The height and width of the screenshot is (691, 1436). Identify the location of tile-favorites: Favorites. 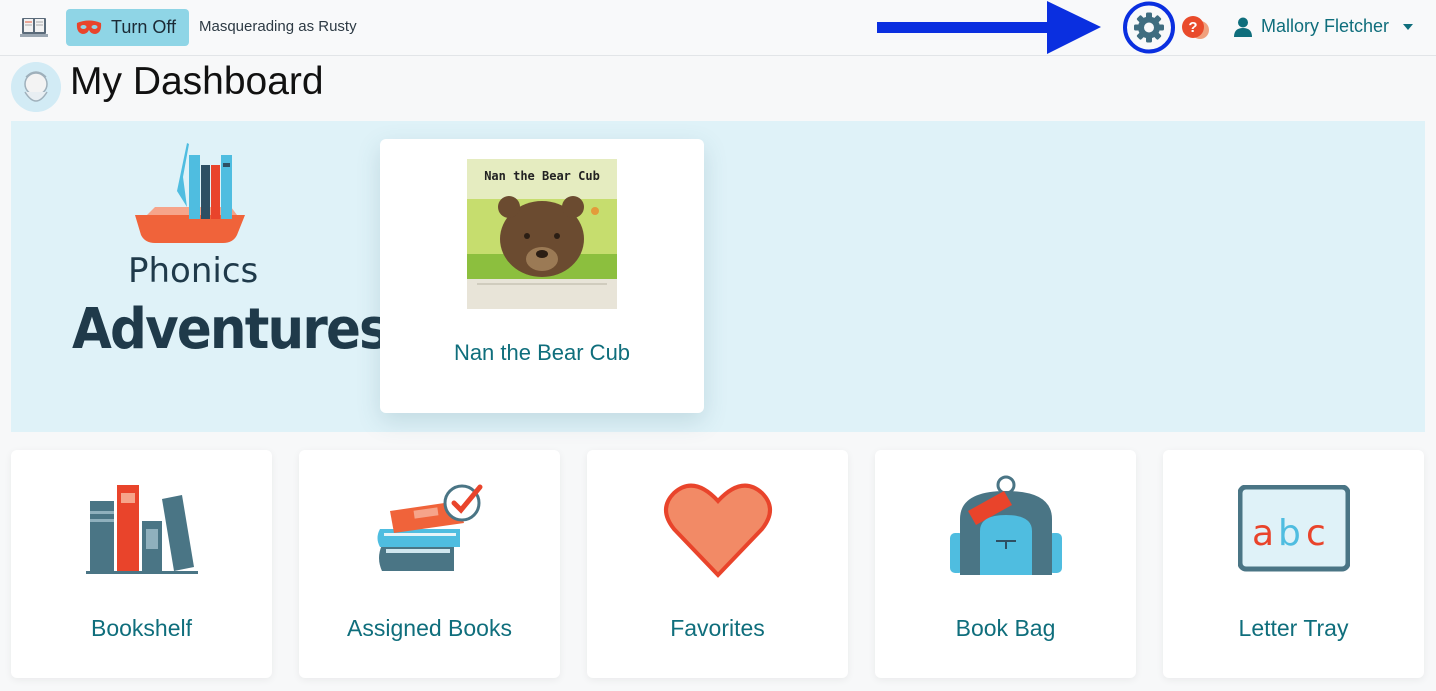
(717, 564).